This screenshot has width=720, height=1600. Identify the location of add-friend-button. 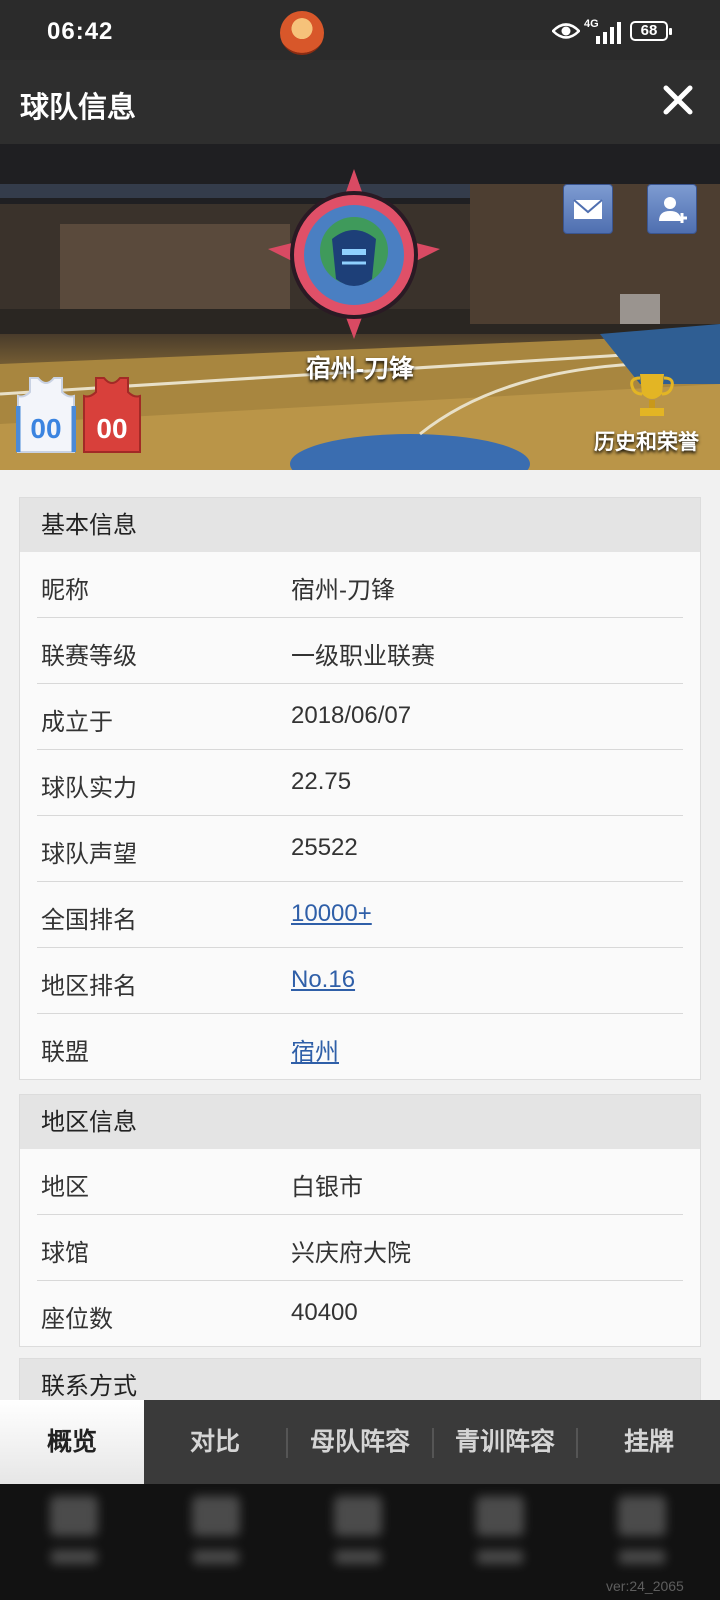
(672, 209).